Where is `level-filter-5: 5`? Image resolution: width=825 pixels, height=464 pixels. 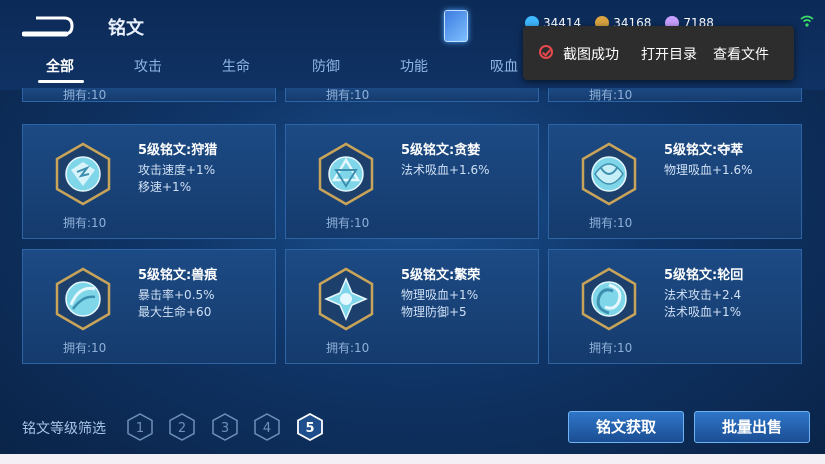
level-filter-5: 5 is located at coordinates (310, 427).